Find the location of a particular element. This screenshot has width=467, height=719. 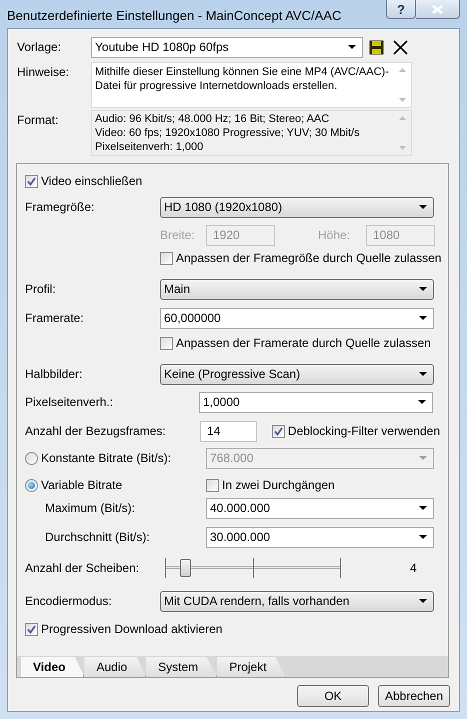

field-label: Framegröße: is located at coordinates (60, 207).